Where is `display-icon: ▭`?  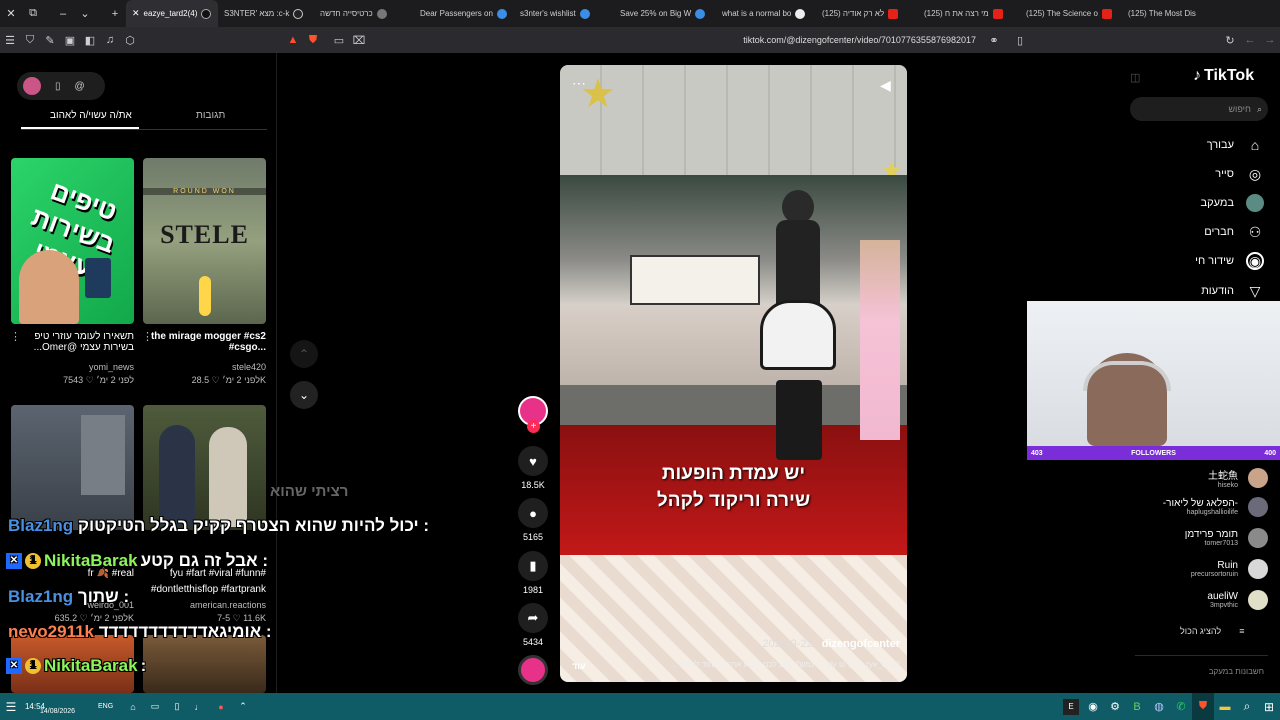
display-icon: ▭ is located at coordinates (155, 706).